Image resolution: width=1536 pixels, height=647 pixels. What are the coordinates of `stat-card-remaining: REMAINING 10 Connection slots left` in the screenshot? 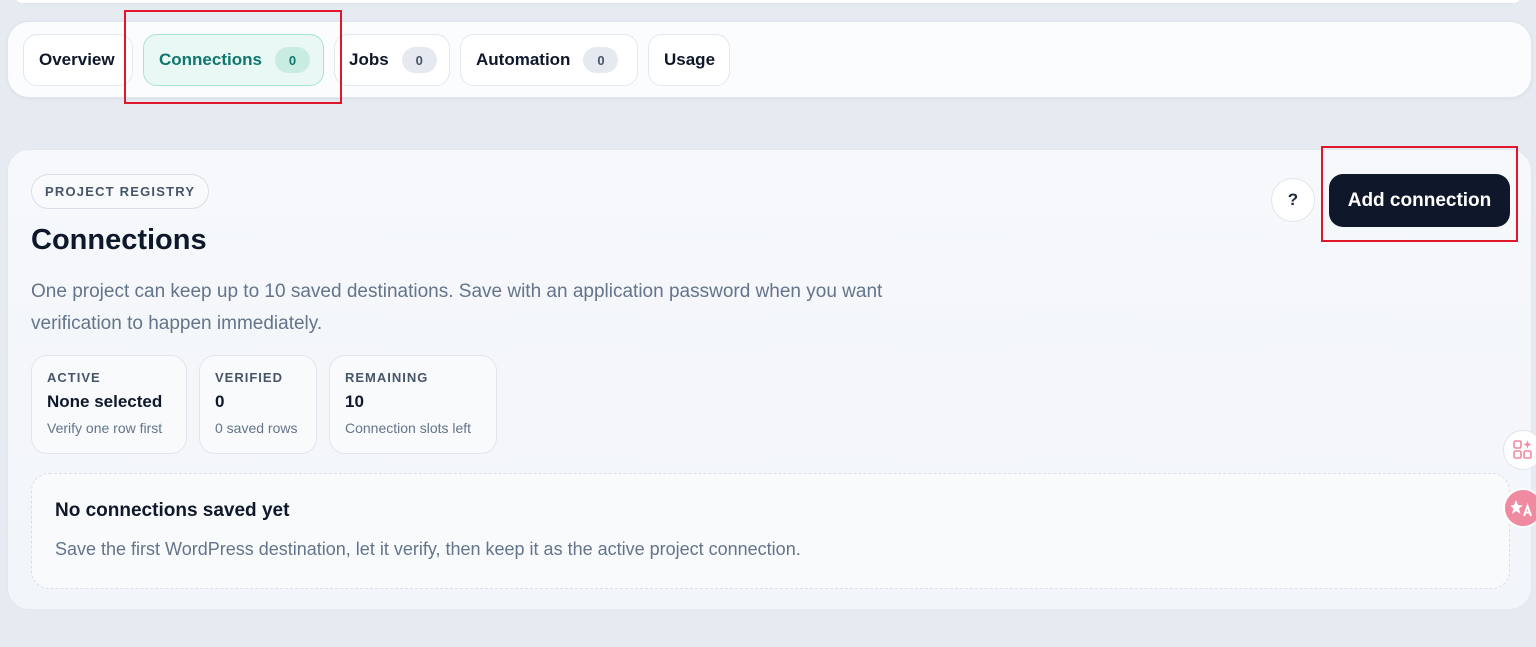 It's located at (413, 404).